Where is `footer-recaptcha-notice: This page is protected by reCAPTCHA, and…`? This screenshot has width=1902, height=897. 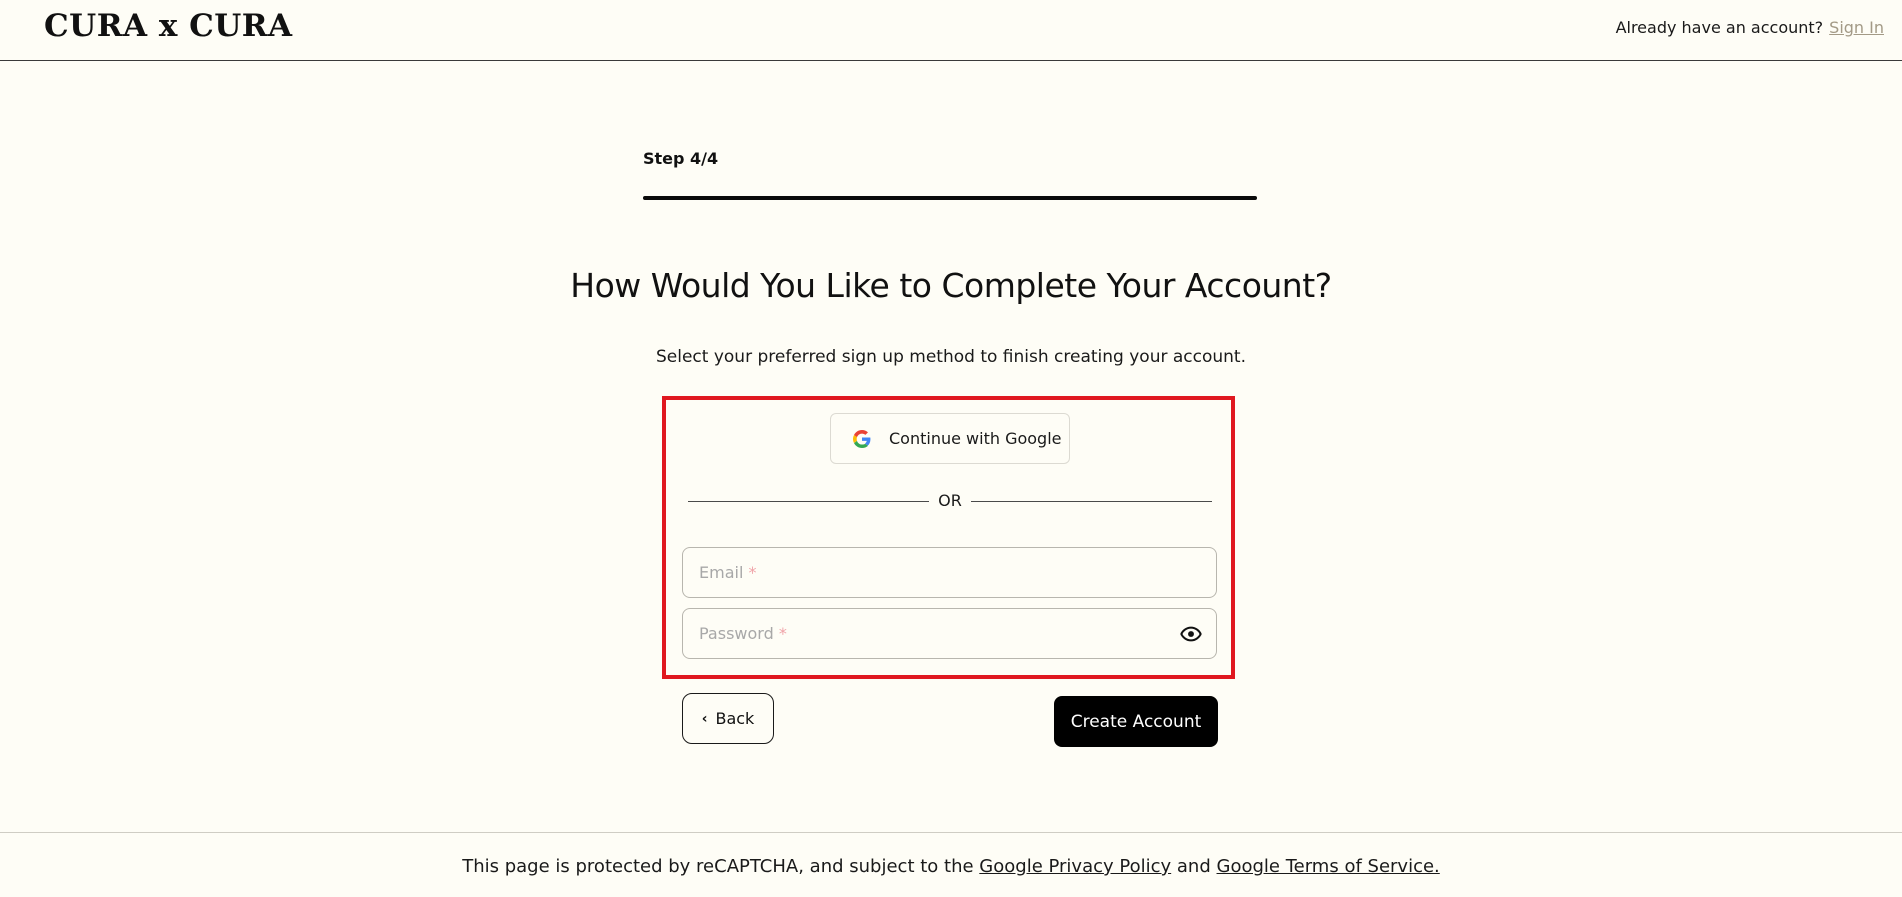
footer-recaptcha-notice: This page is protected by reCAPTCHA, and… is located at coordinates (951, 866).